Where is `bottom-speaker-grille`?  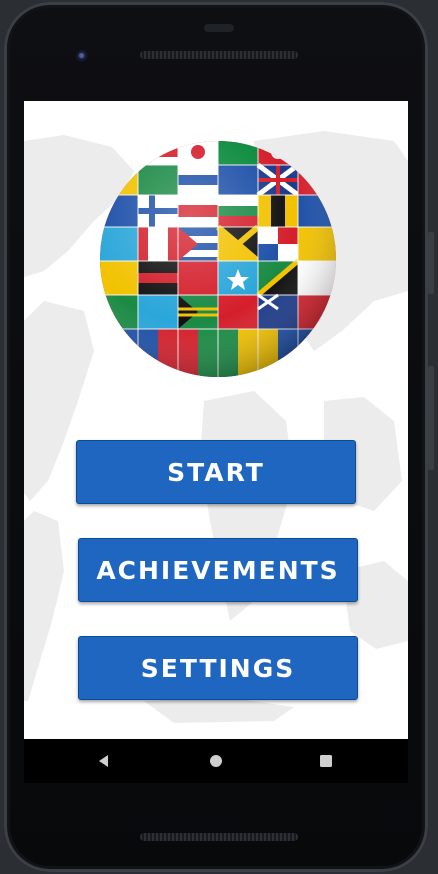 bottom-speaker-grille is located at coordinates (219, 837).